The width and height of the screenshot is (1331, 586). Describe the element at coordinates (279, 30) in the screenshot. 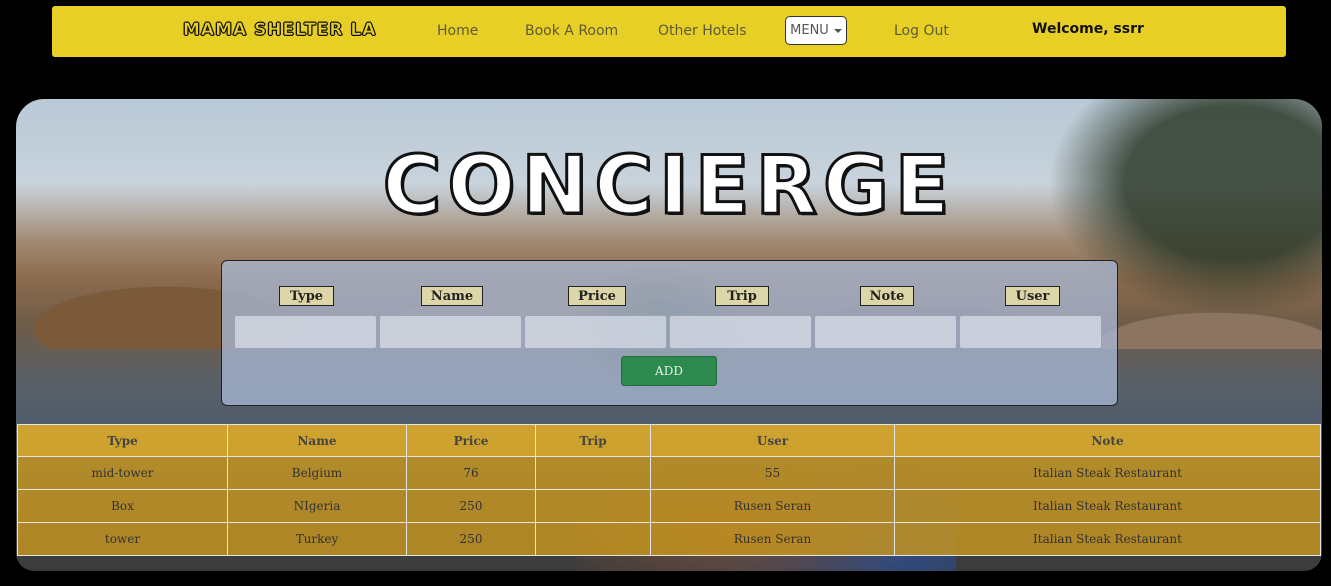

I see `brand-logo: MAMA SHELTER LA` at that location.